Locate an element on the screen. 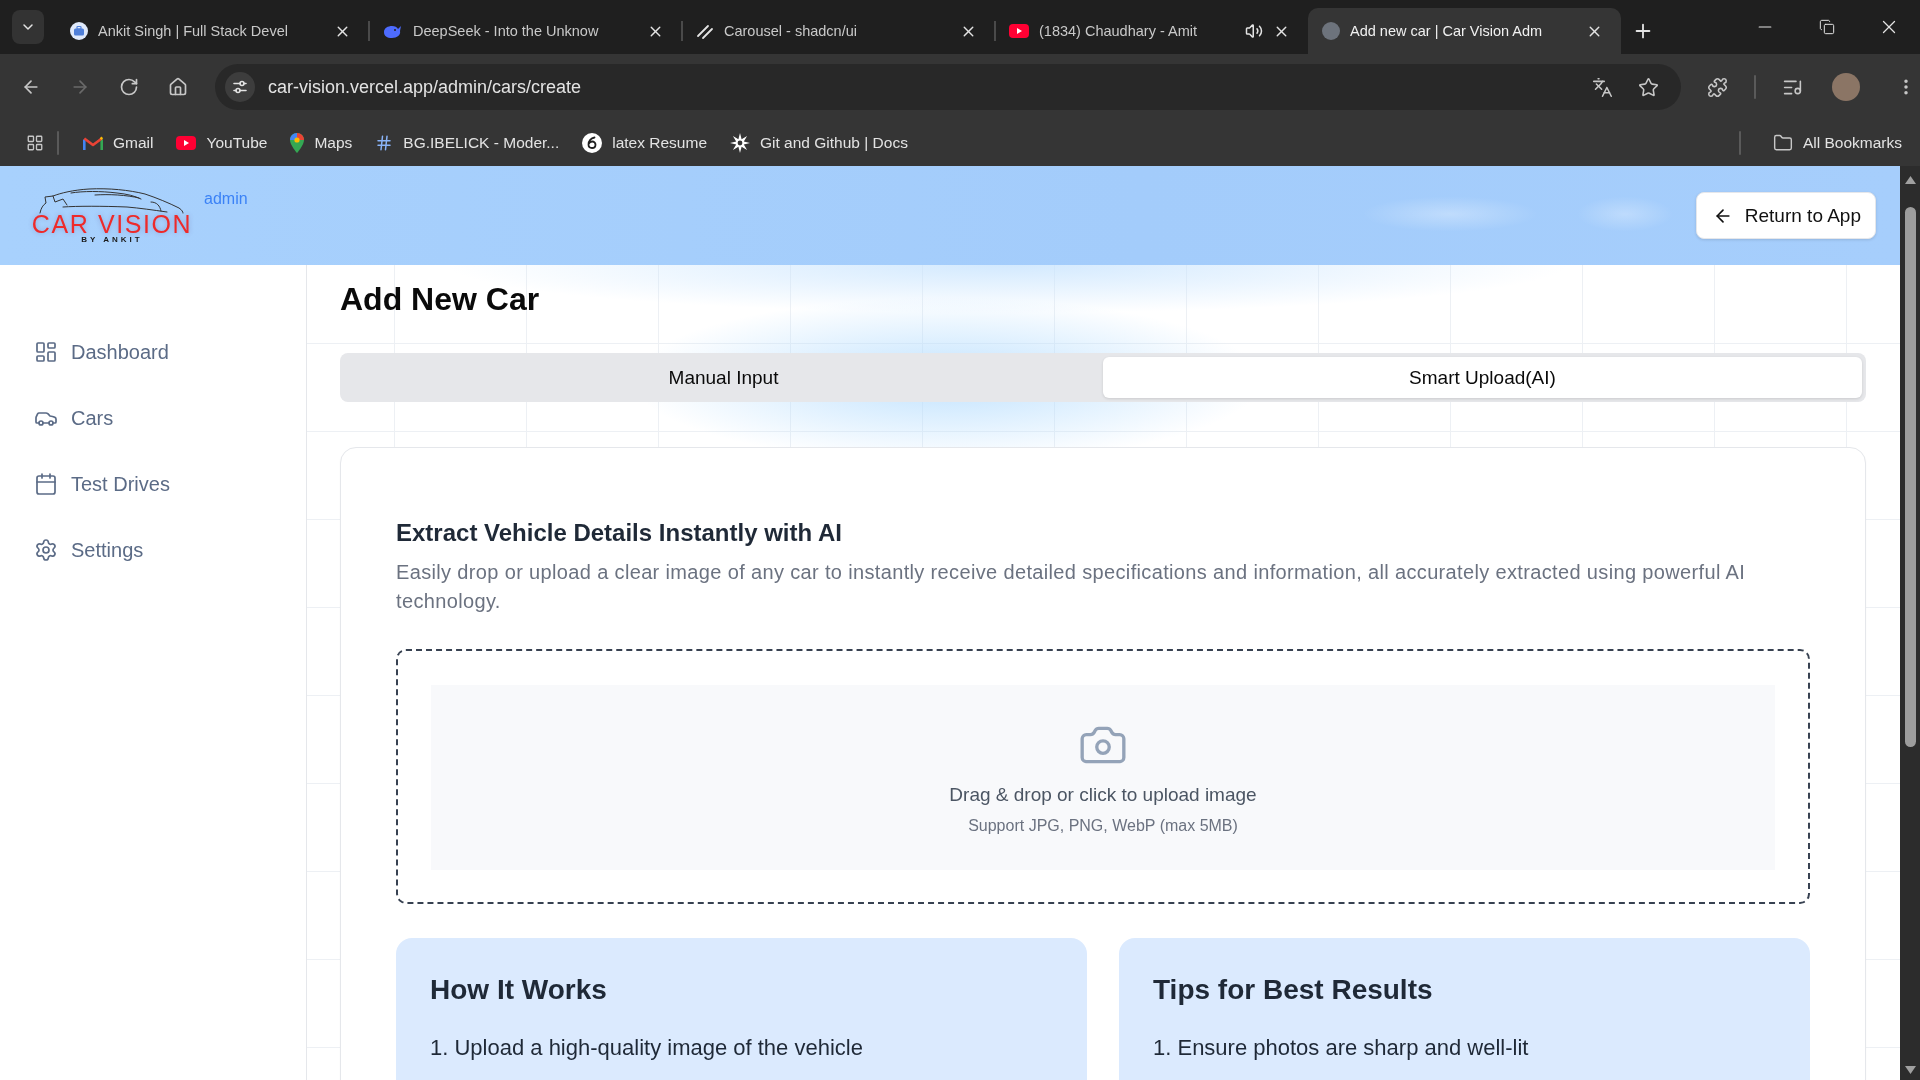 The image size is (1920, 1080). all-bookmarks-button: All Bookmarks is located at coordinates (1837, 143).